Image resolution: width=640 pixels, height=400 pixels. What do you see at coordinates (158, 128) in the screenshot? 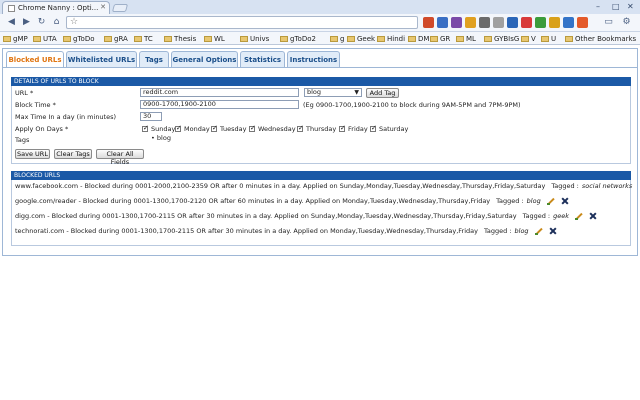
I see `day-sunday: Sunday` at bounding box center [158, 128].